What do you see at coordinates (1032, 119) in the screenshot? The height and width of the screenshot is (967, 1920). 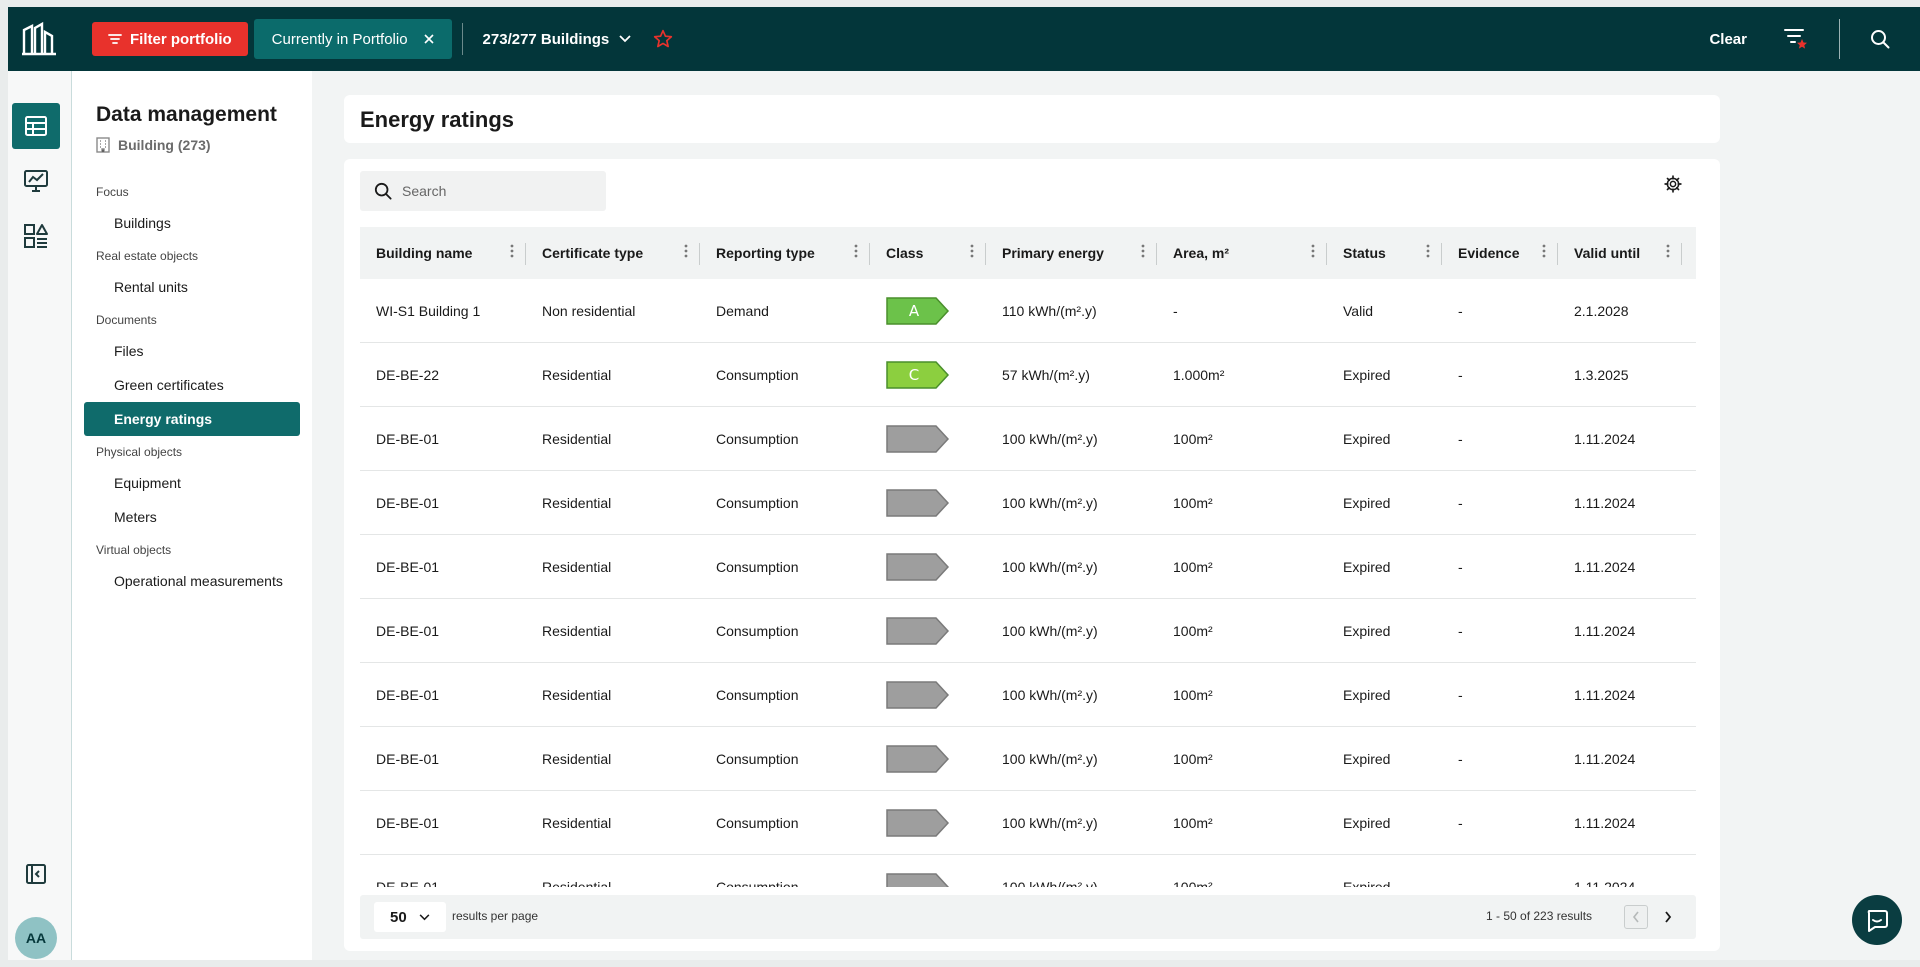 I see `page-header: Energy ratings` at bounding box center [1032, 119].